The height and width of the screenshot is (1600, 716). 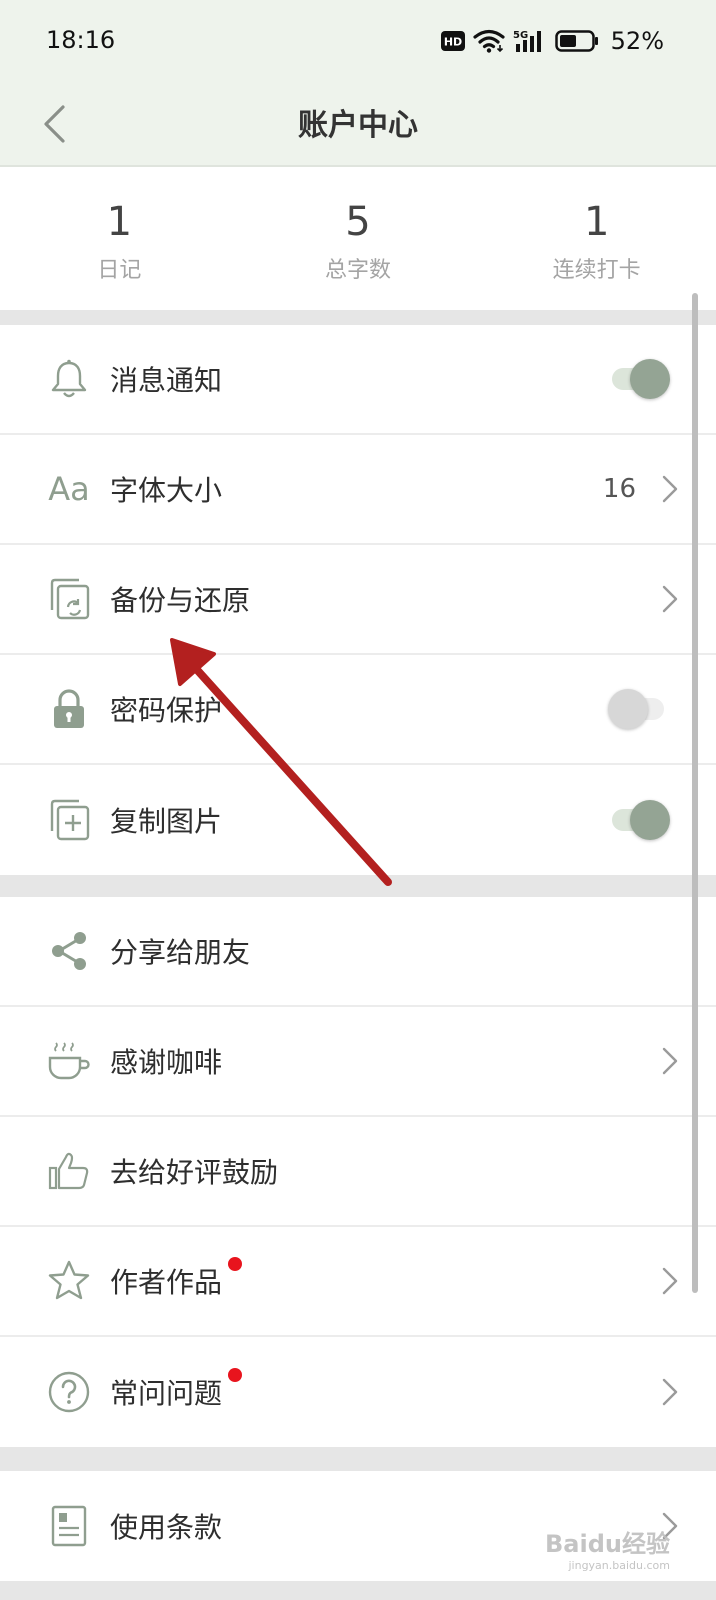 I want to click on faq-text: 常问问题, so click(x=166, y=1393).